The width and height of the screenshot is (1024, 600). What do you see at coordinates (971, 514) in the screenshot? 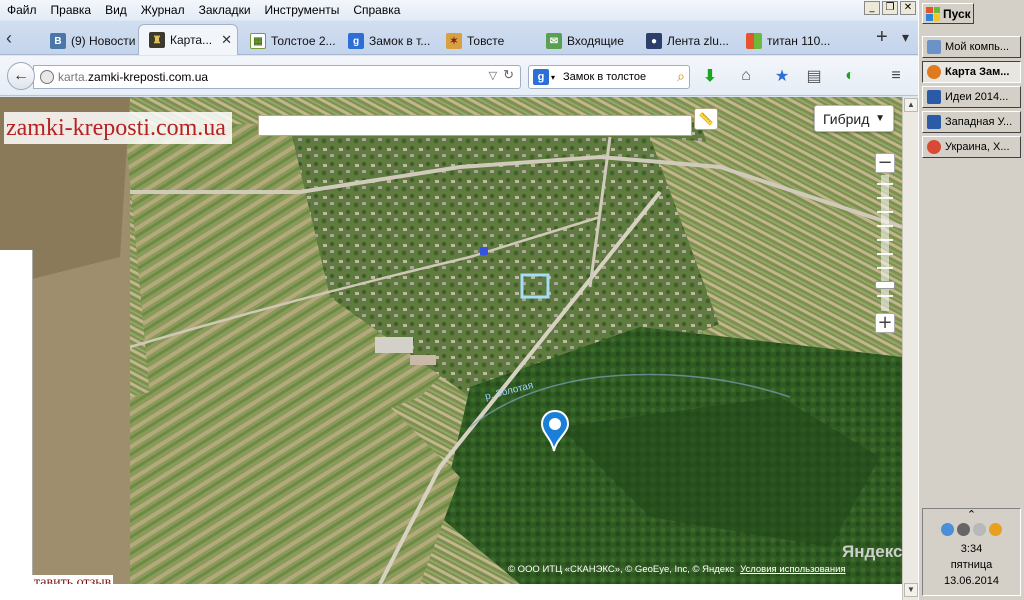
I see `expand-tray-icon: ⌃` at bounding box center [971, 514].